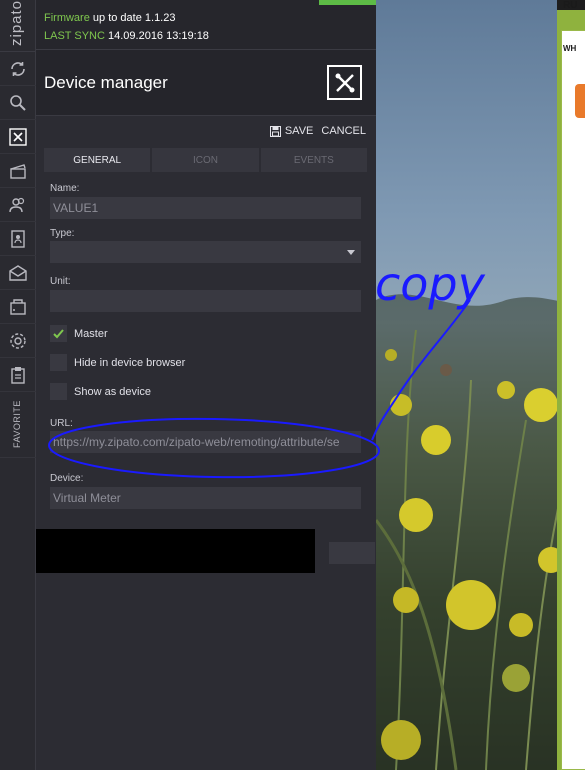 The image size is (585, 770). I want to click on left-icon-rail: zipato FAVORITE, so click(18, 385).